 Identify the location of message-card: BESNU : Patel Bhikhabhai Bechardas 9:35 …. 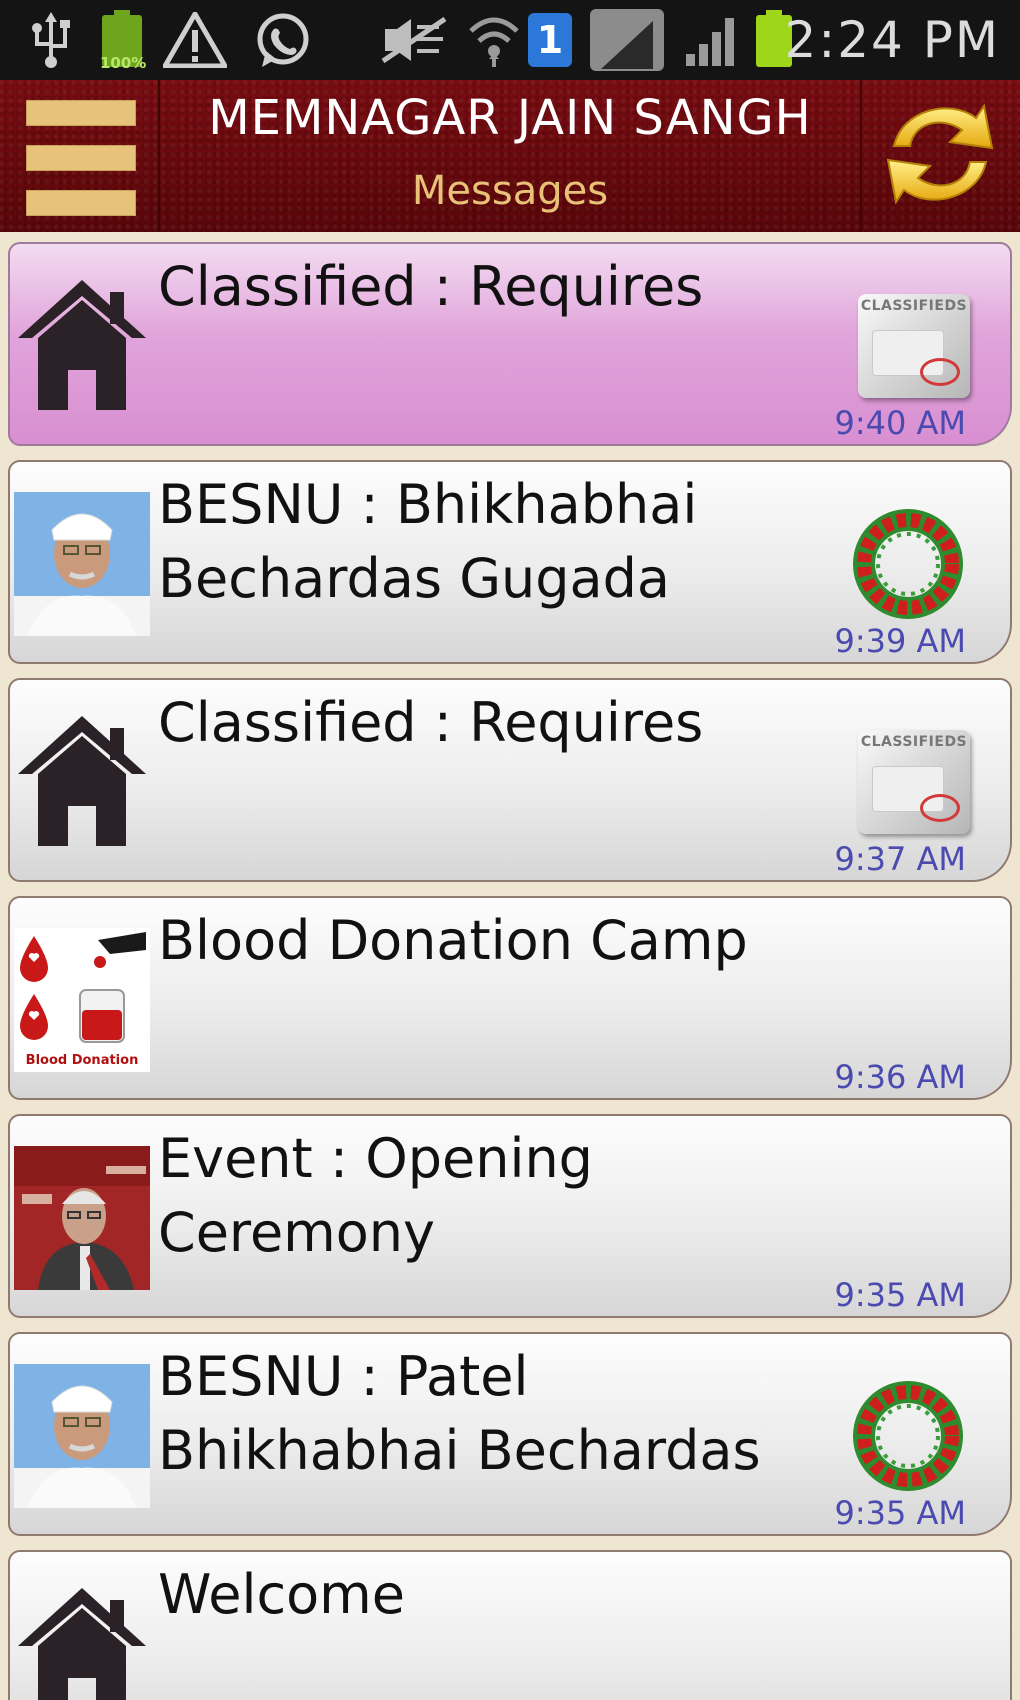
(510, 1434).